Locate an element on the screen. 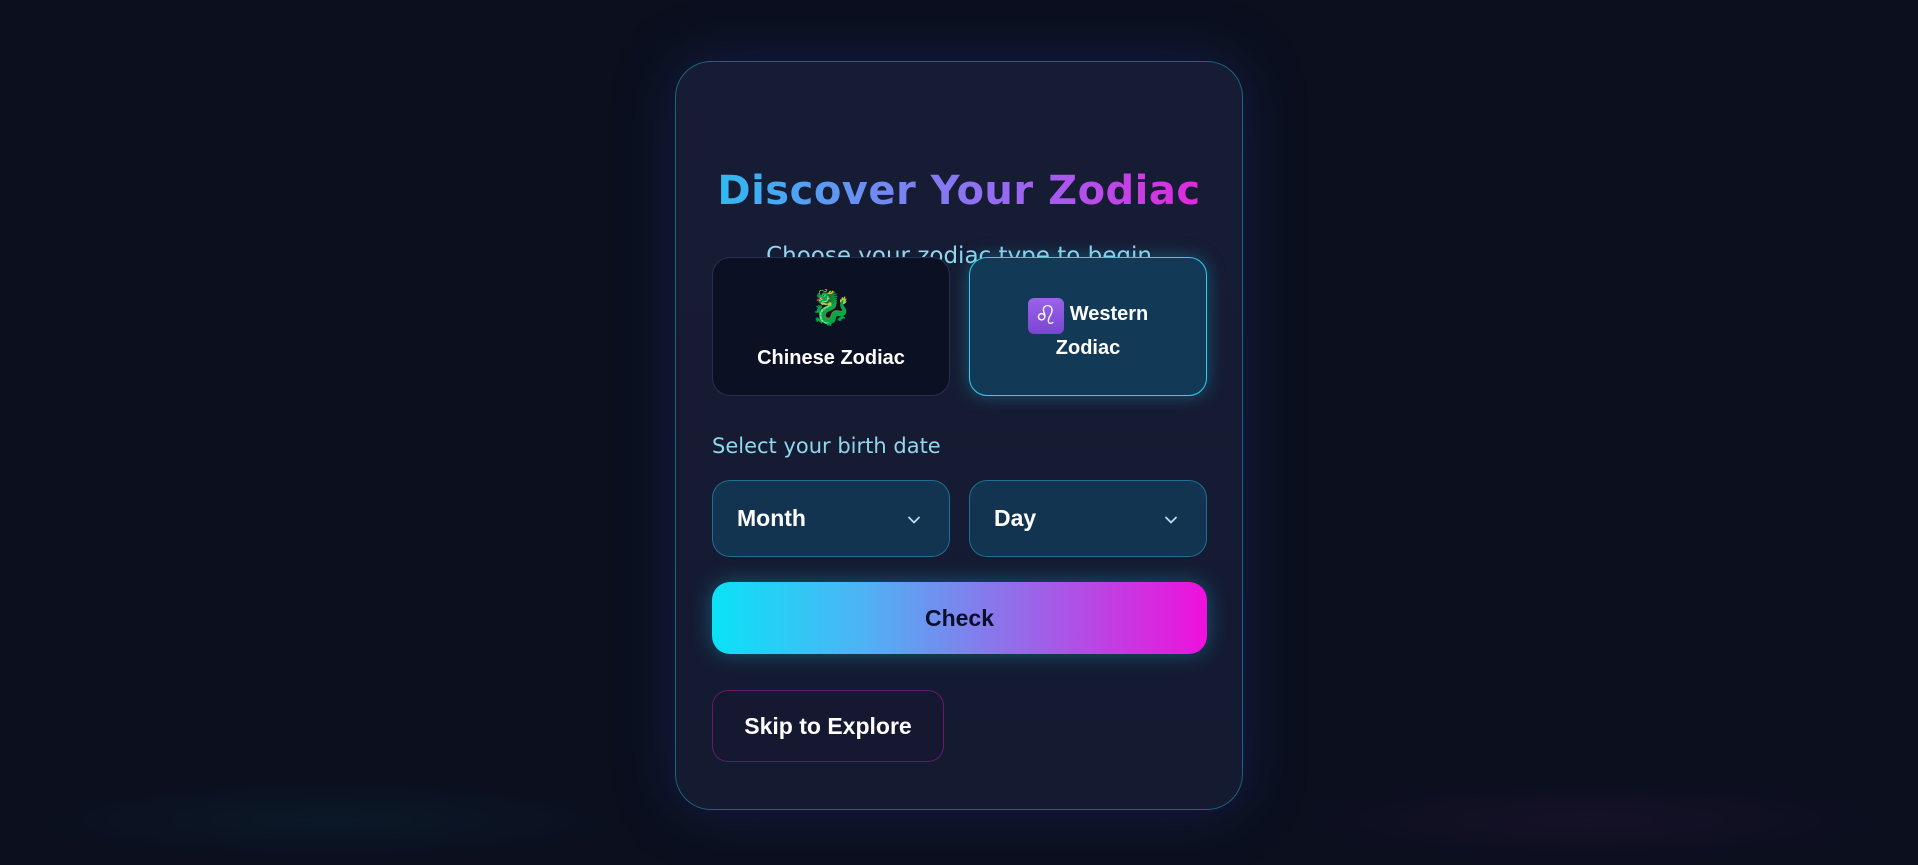 This screenshot has width=1918, height=865. dragon-icon: 🐉 is located at coordinates (831, 308).